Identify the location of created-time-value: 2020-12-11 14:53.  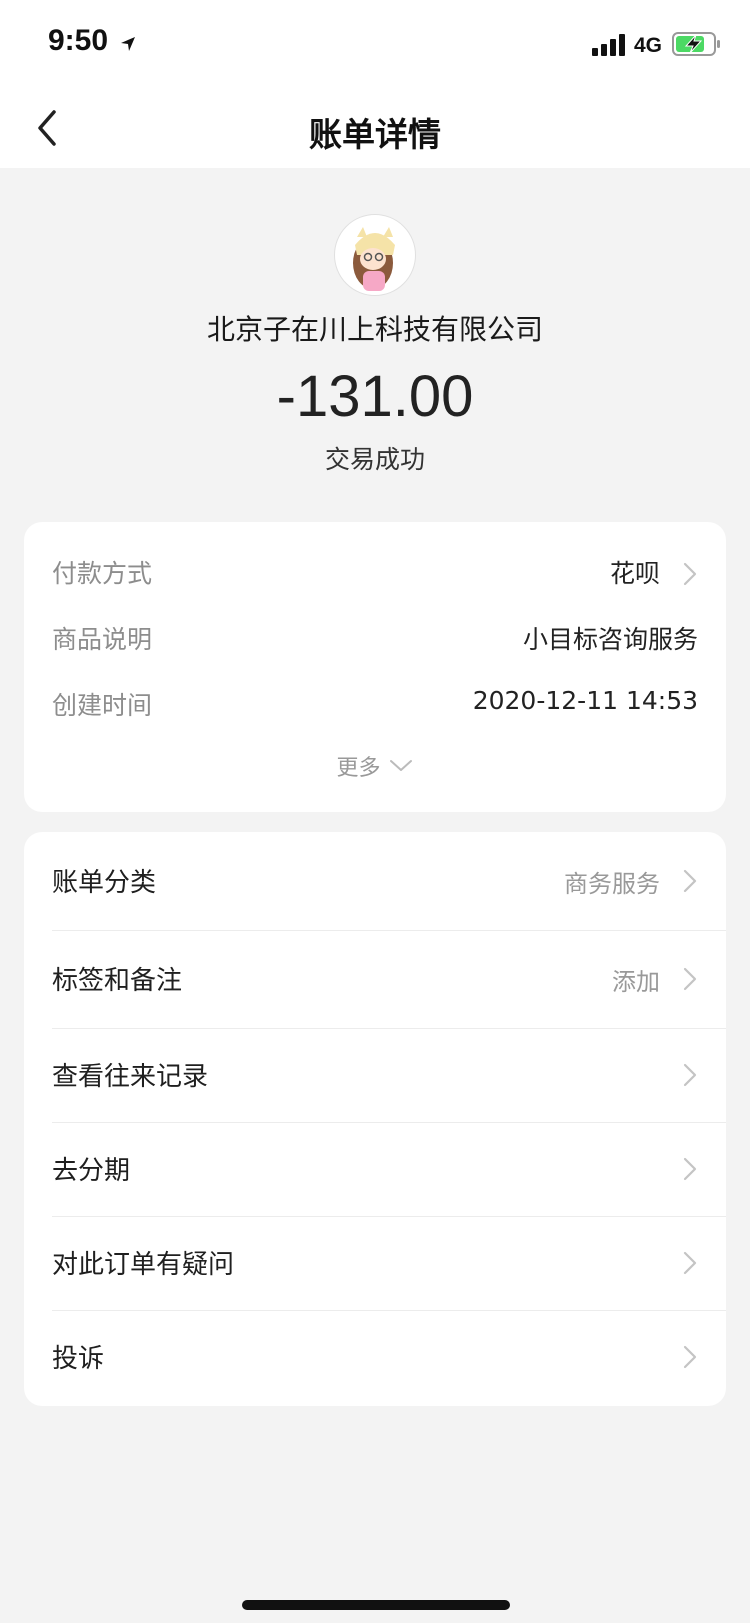
(585, 700).